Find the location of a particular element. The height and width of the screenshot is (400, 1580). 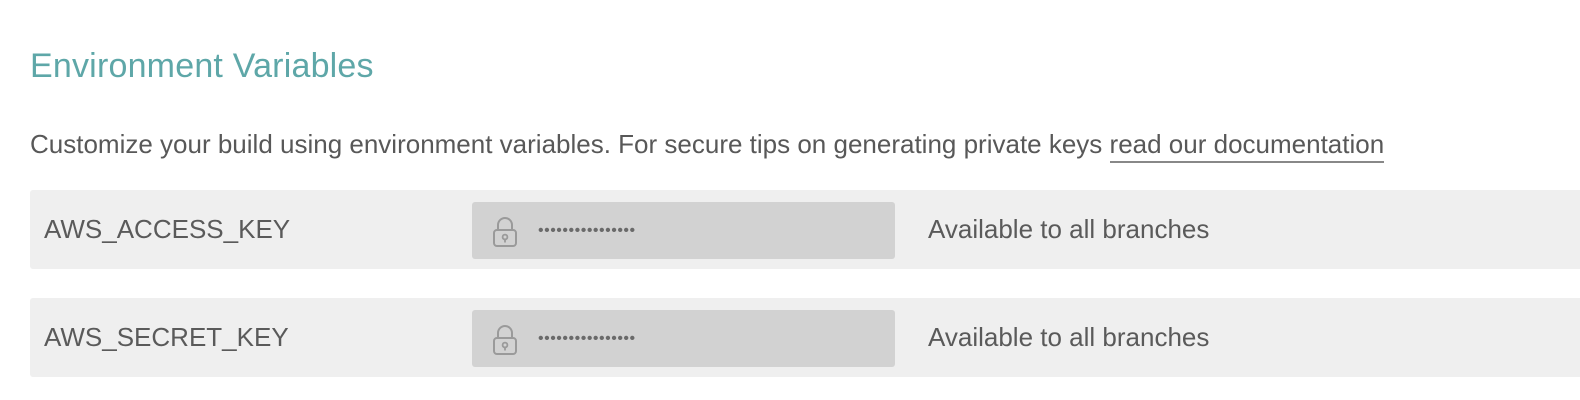

env-var-name: AWS_ACCESS_KEY is located at coordinates (167, 229).